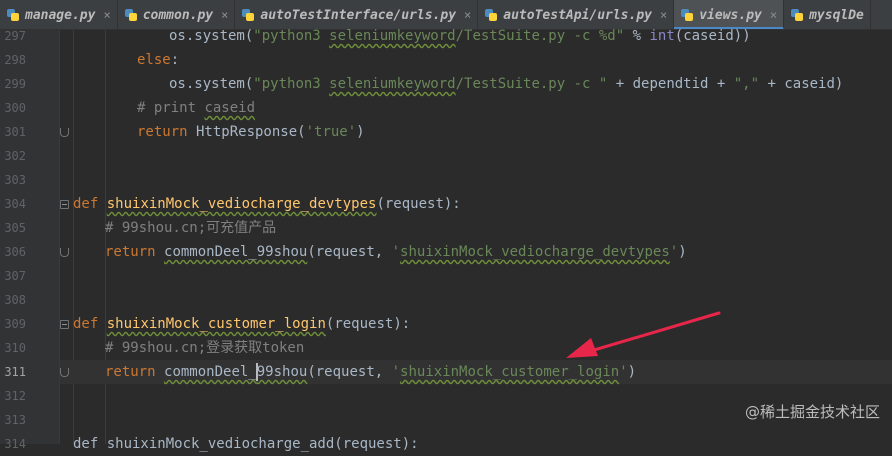 The width and height of the screenshot is (892, 456). What do you see at coordinates (60, 15) in the screenshot?
I see `tab-label: manage.py` at bounding box center [60, 15].